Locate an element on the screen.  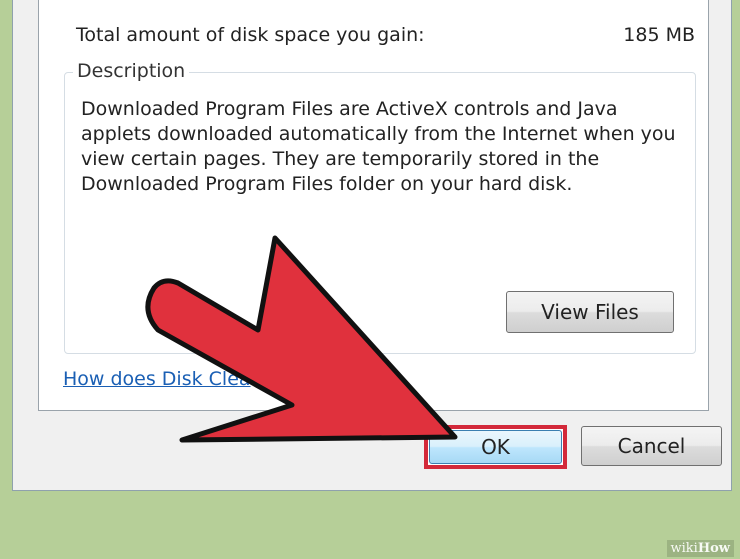
watermark-suffix: How is located at coordinates (713, 548).